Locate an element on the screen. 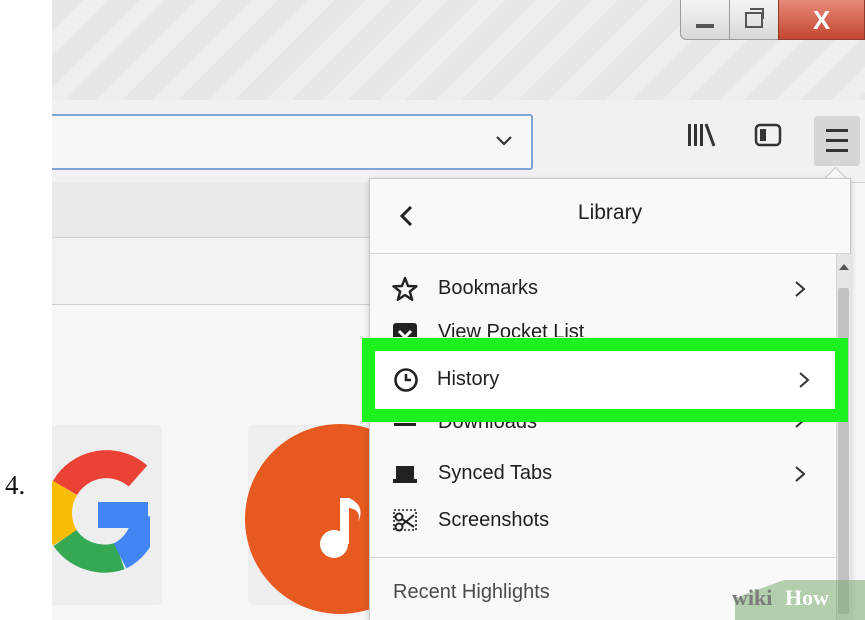 Image resolution: width=865 pixels, height=620 pixels. menu-item-label: Synced Tabs is located at coordinates (495, 473).